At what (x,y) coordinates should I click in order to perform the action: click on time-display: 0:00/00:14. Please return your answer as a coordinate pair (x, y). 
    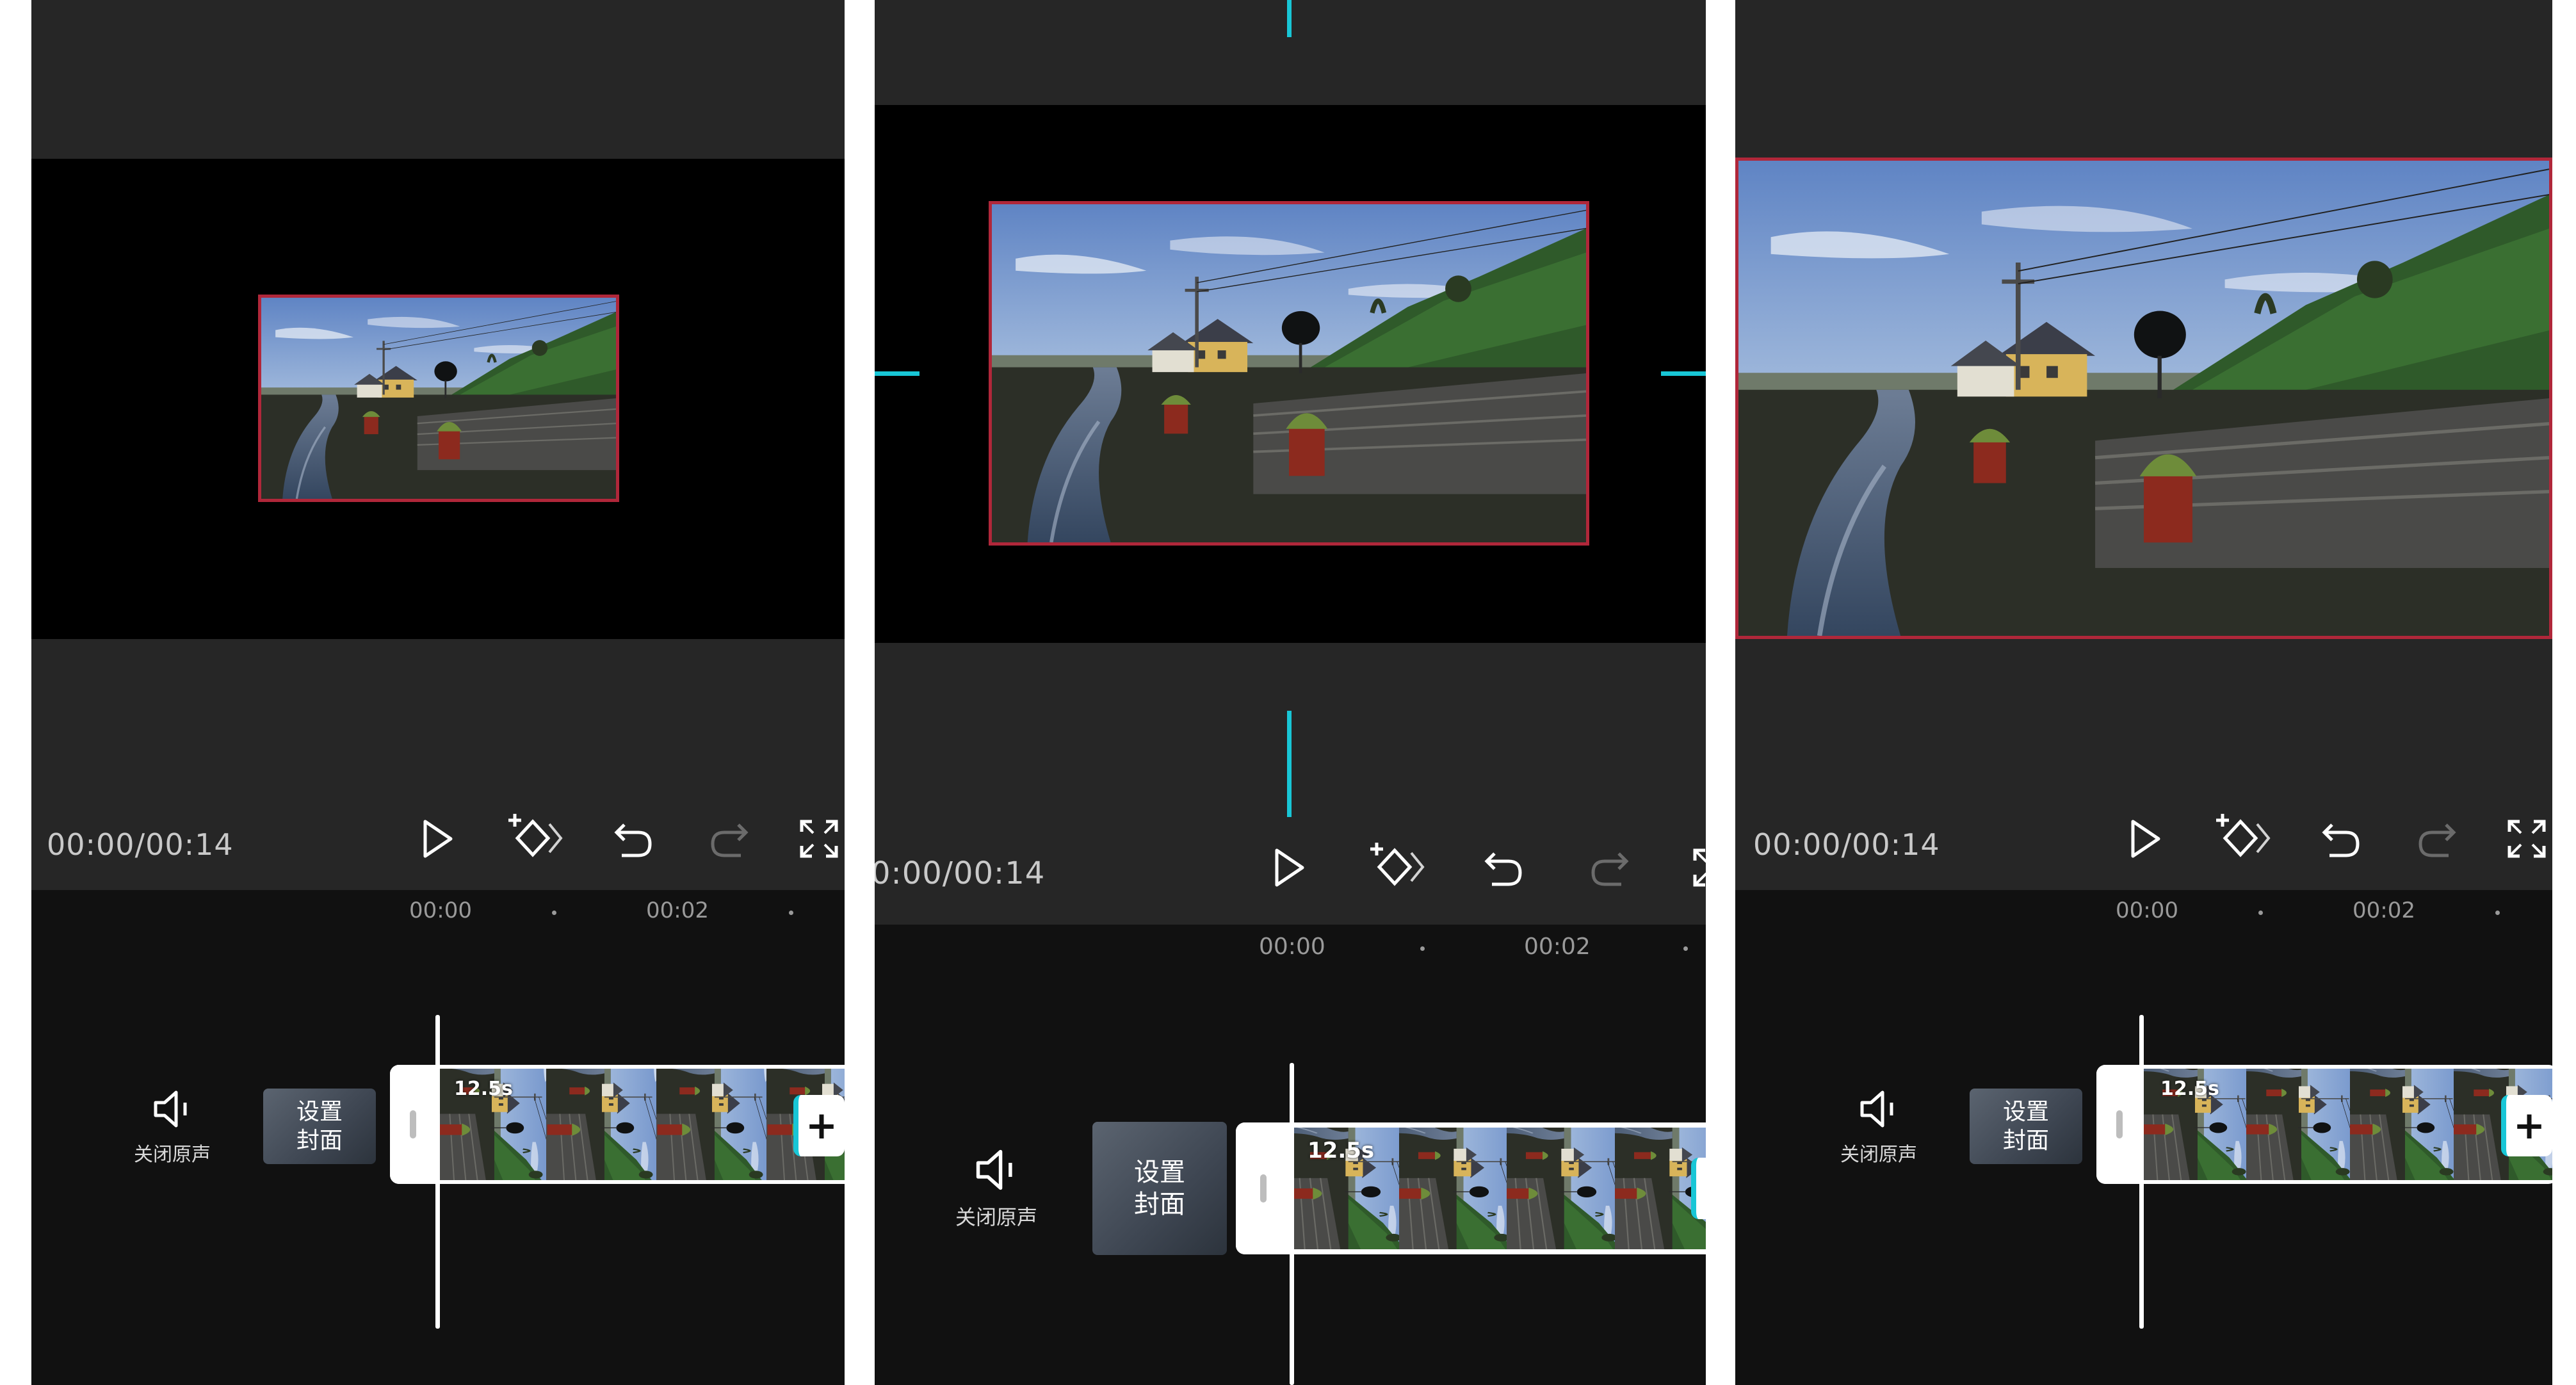
    Looking at the image, I should click on (960, 873).